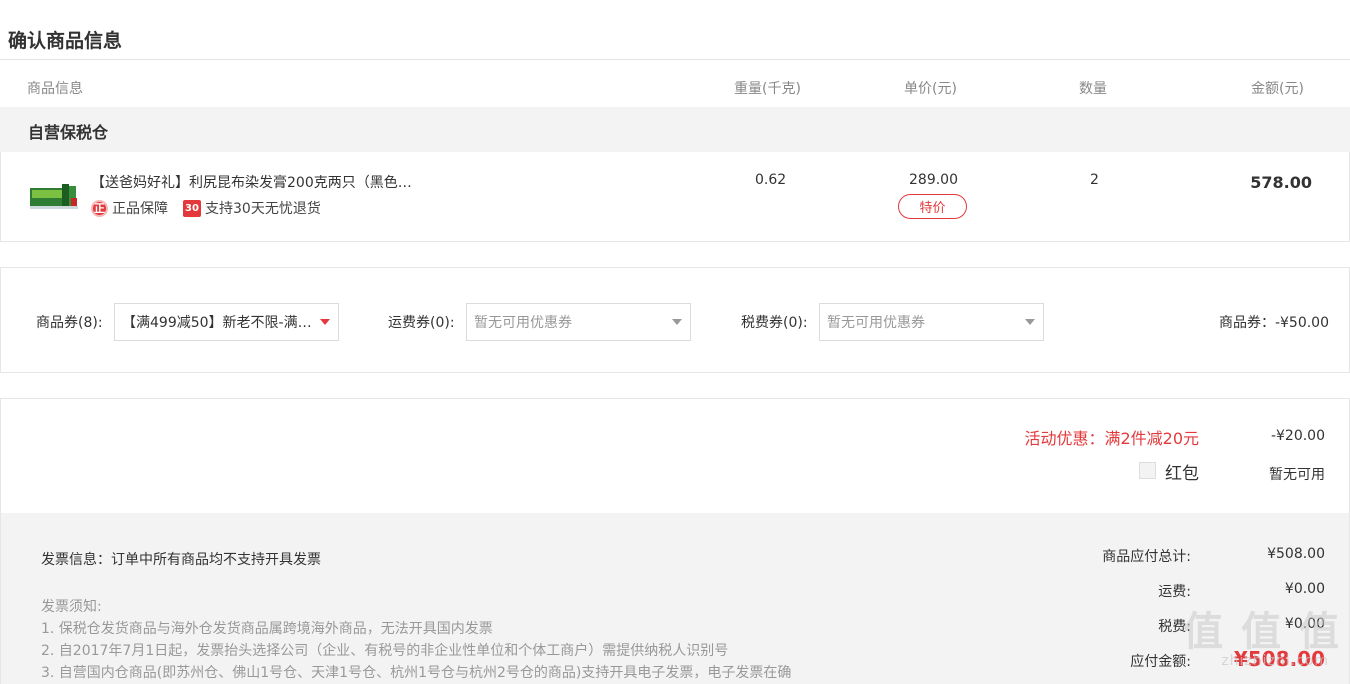 This screenshot has height=684, width=1350. What do you see at coordinates (192, 208) in the screenshot?
I see `return-30-icon: 30` at bounding box center [192, 208].